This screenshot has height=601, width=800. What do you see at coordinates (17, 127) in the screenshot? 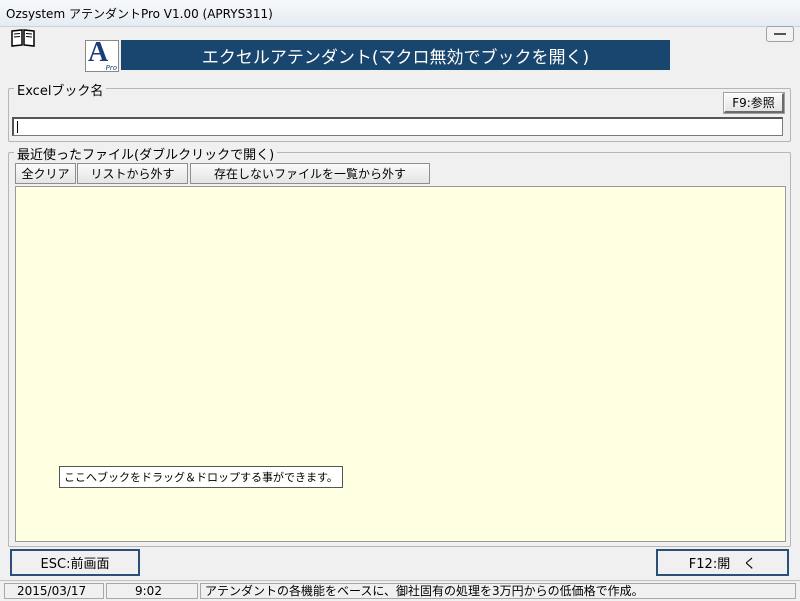
I see `text-caret` at bounding box center [17, 127].